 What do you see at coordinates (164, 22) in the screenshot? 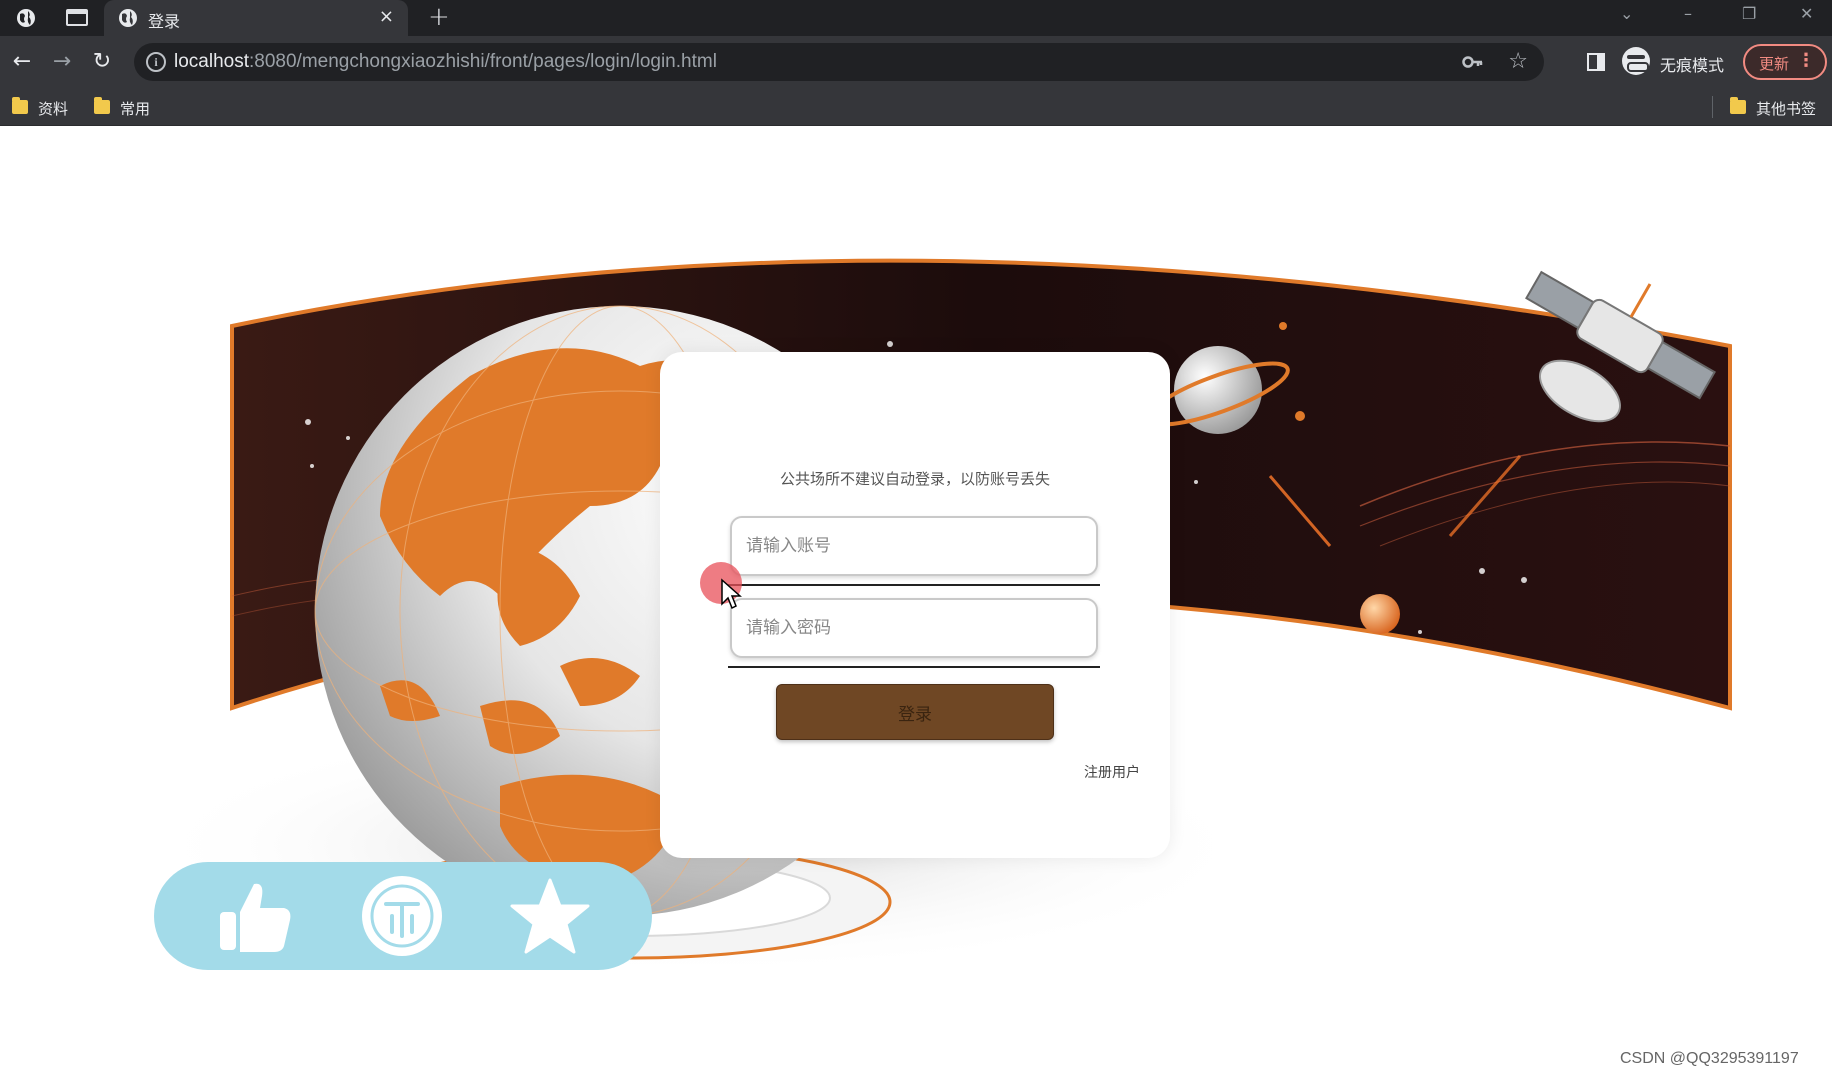
I see `tab-title: 登录` at bounding box center [164, 22].